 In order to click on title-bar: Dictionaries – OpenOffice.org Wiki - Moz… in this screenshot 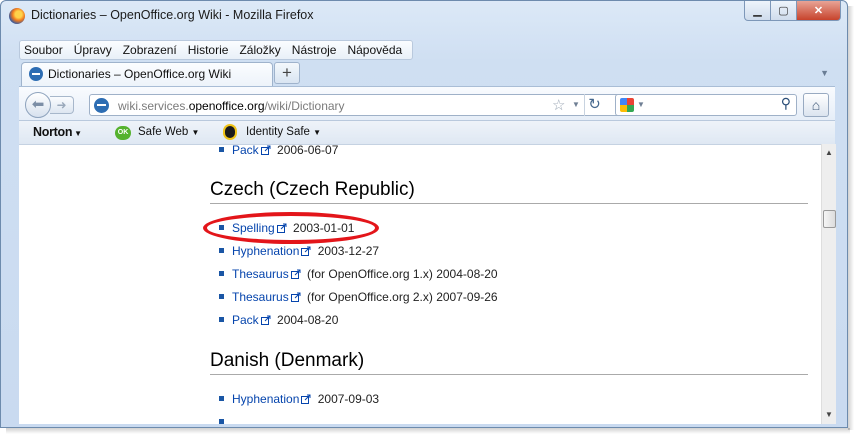, I will do `click(424, 16)`.